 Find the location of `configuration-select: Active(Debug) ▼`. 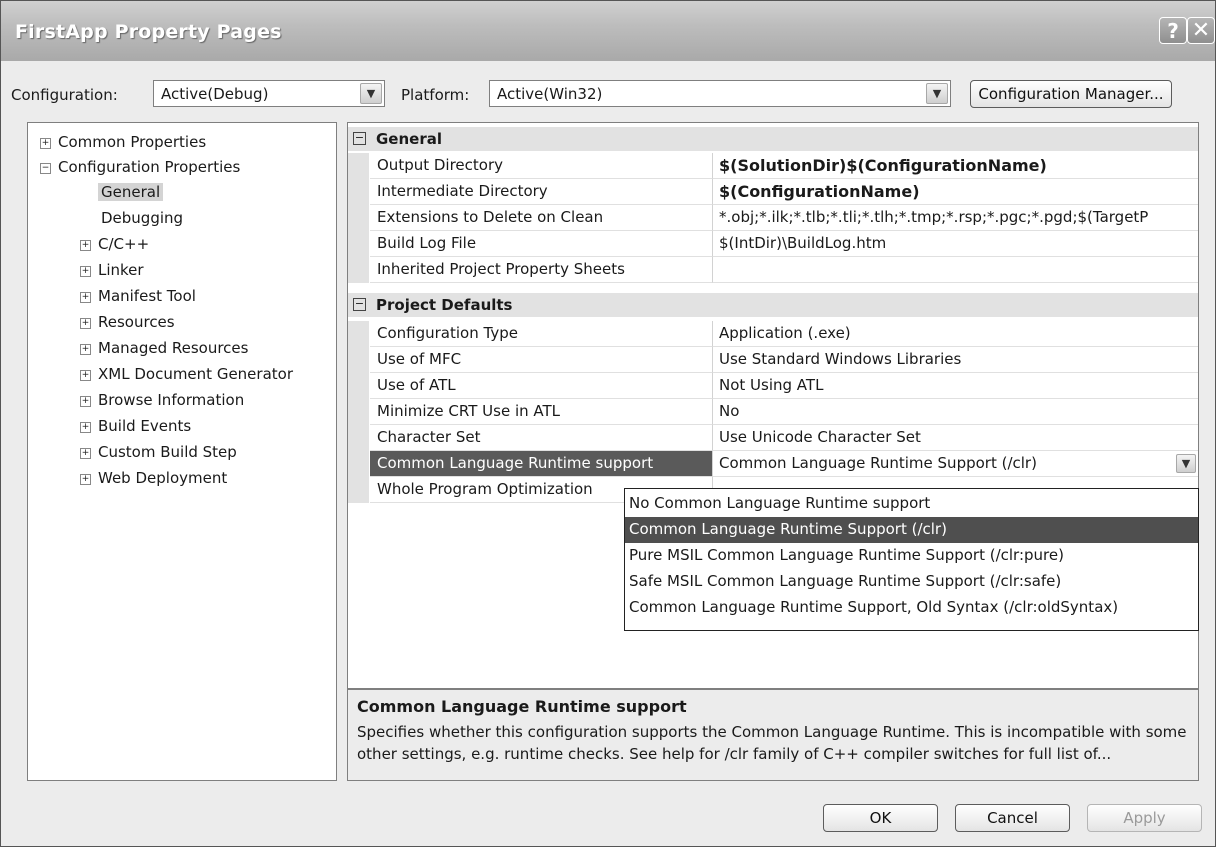

configuration-select: Active(Debug) ▼ is located at coordinates (269, 93).